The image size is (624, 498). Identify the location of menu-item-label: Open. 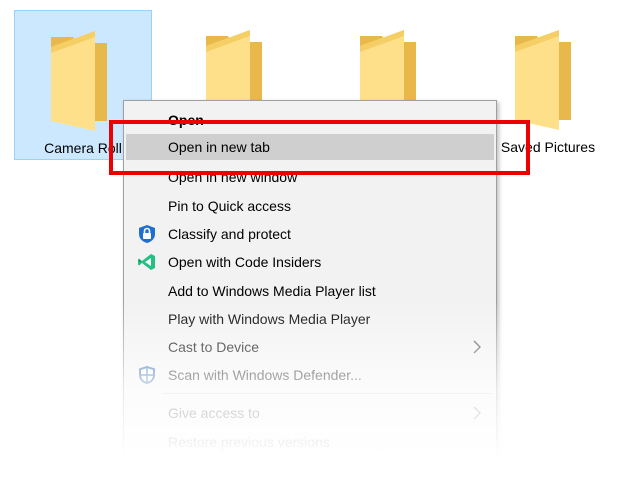
(186, 120).